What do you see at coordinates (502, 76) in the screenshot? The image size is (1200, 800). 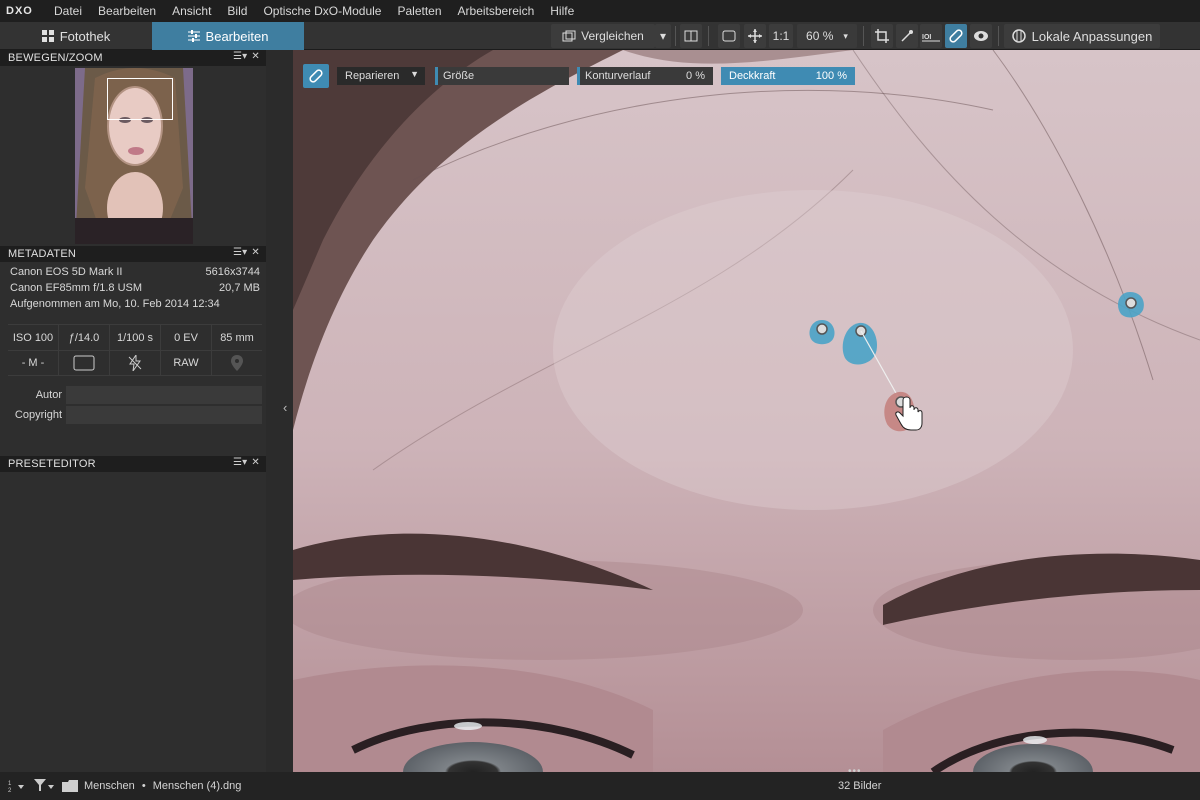 I see `size-slider: Größe` at bounding box center [502, 76].